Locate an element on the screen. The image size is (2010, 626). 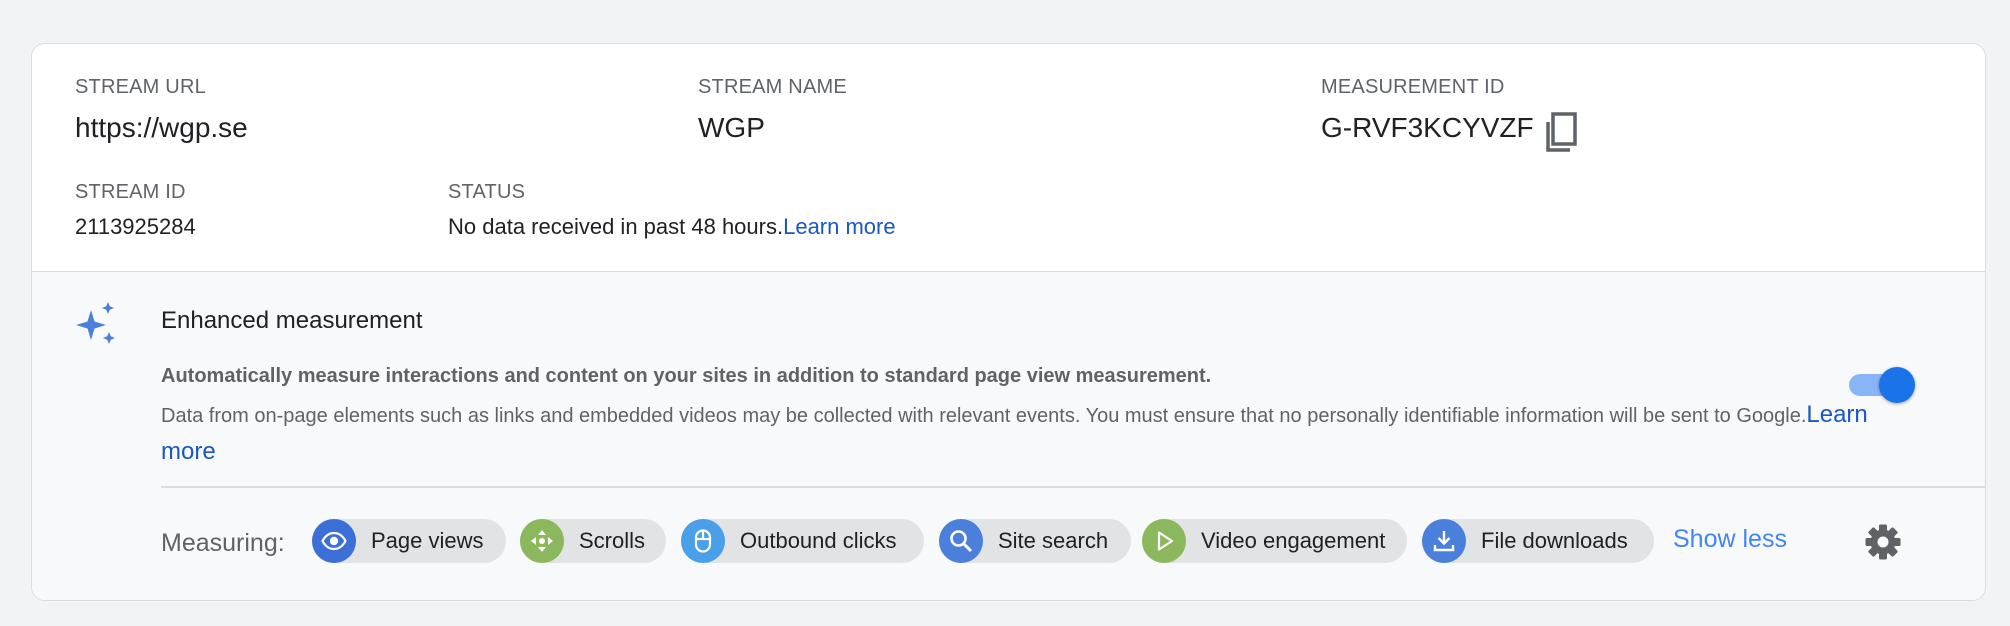
chip-video-engagement: Video engagement is located at coordinates (1274, 541).